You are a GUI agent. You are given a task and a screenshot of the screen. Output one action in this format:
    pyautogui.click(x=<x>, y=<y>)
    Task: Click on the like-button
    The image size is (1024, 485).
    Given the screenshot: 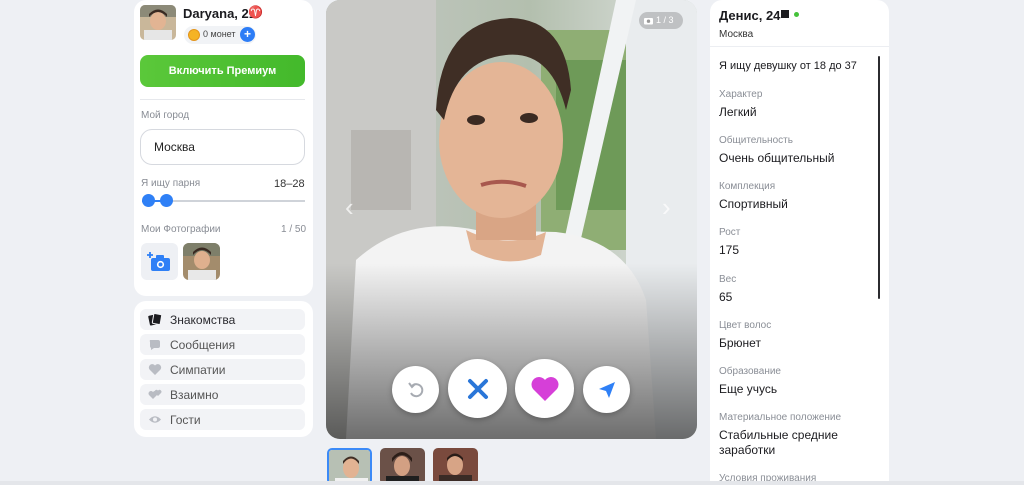 What is the action you would take?
    pyautogui.click(x=544, y=388)
    